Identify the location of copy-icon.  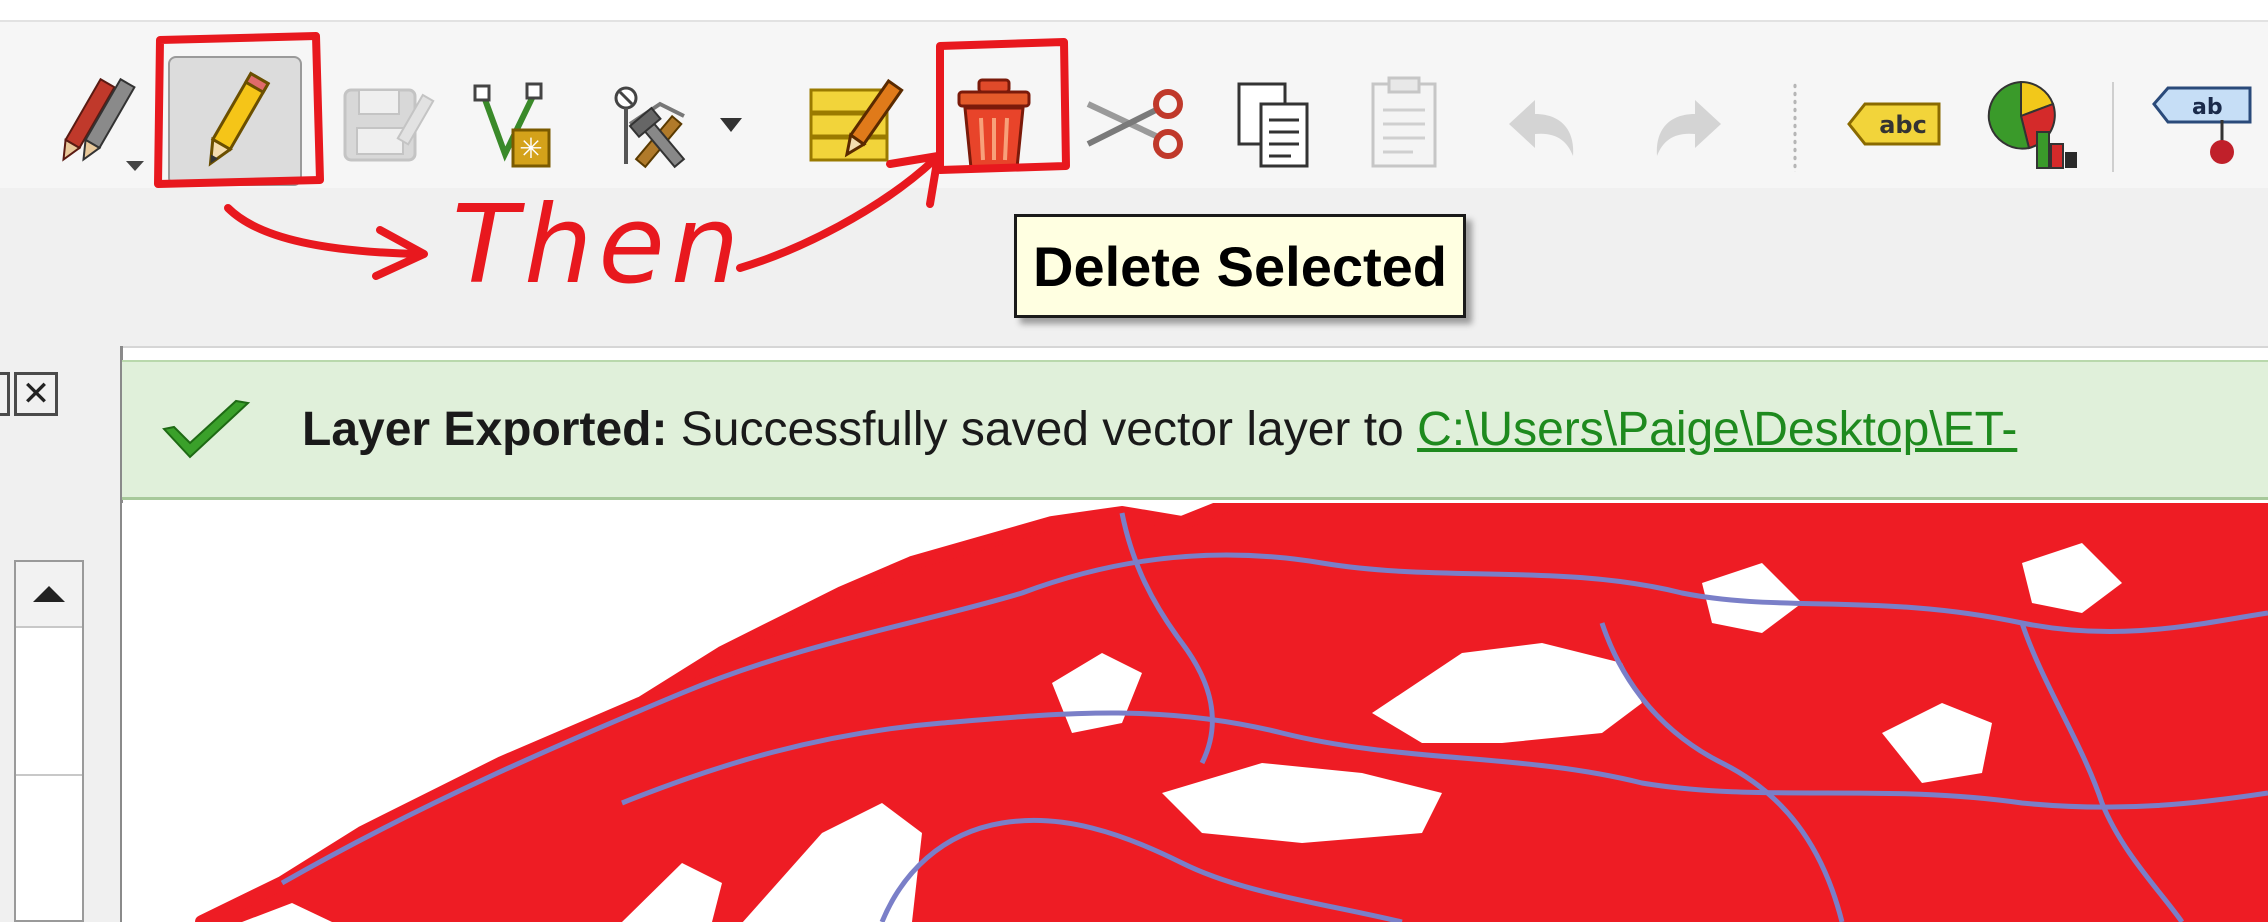
(1273, 125).